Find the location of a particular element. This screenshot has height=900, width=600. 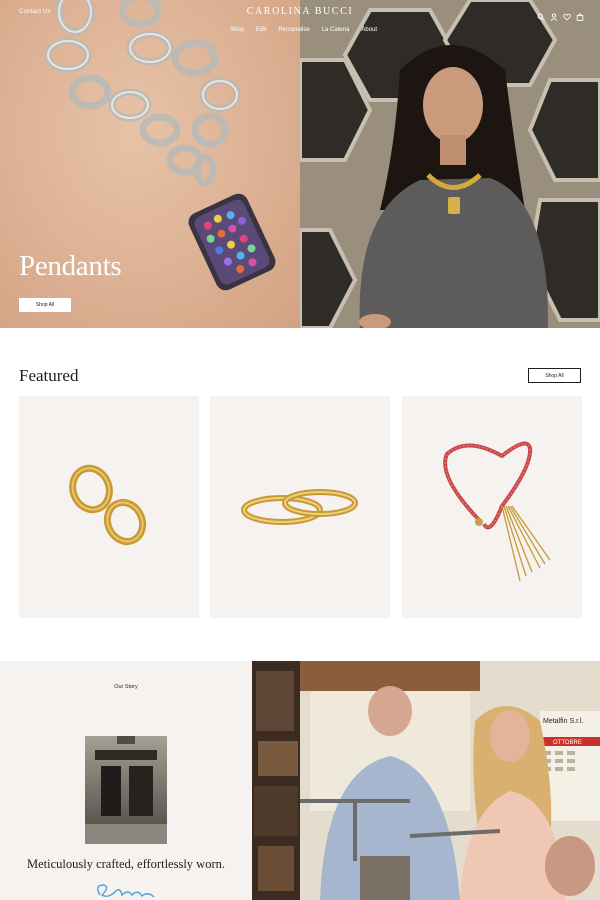

product-image-hoop-earrings is located at coordinates (108, 504).